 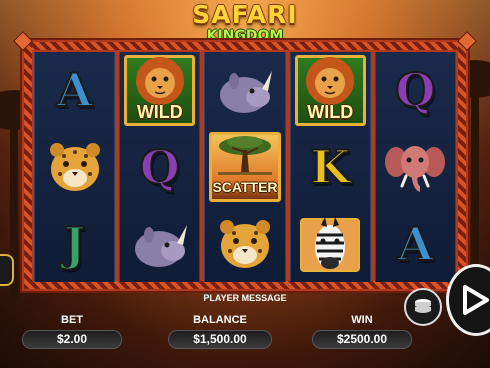 I want to click on bet-value: $2.00, so click(x=72, y=339).